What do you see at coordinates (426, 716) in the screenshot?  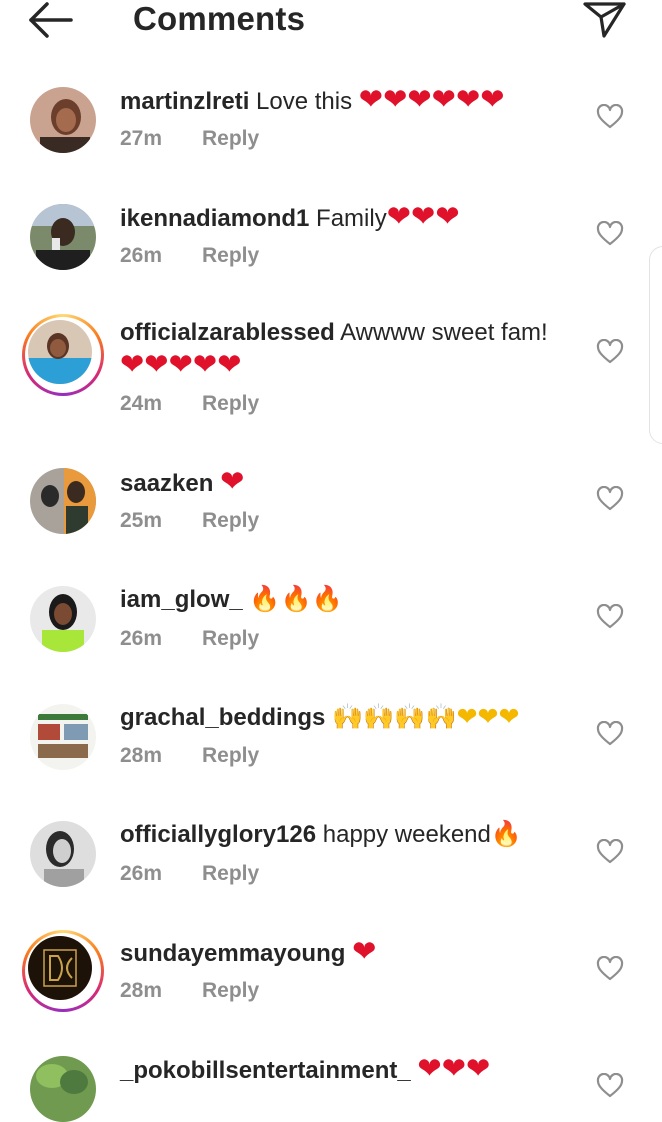 I see `raising-hands-emoji: 🙌🙌🙌🙌❤❤❤` at bounding box center [426, 716].